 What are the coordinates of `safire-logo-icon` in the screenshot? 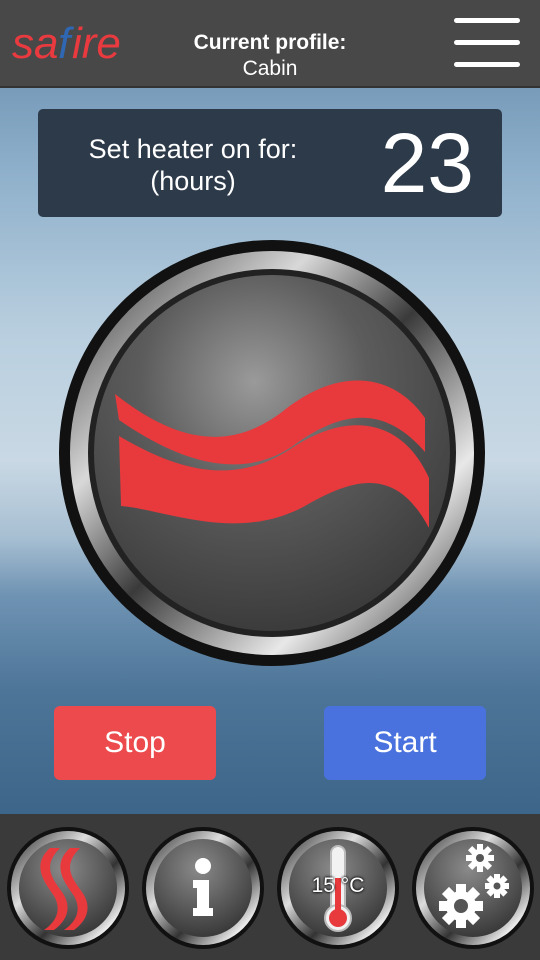 It's located at (68, 888).